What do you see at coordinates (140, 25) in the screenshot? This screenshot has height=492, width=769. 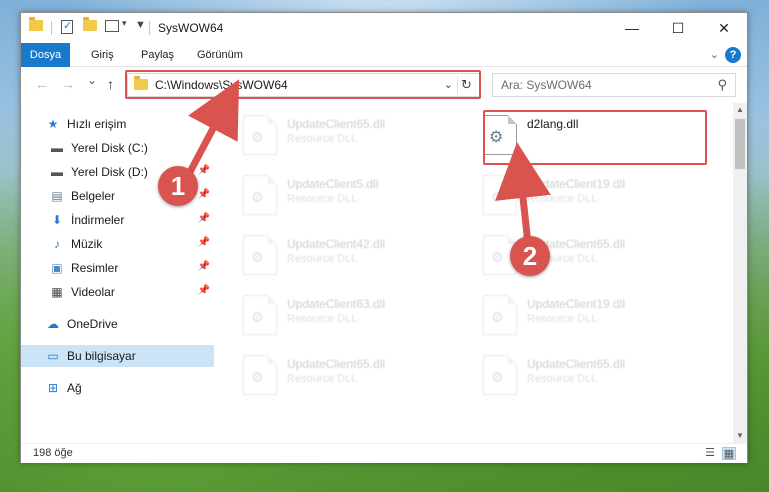 I see `qat-dropdown-icon: ▼` at bounding box center [140, 25].